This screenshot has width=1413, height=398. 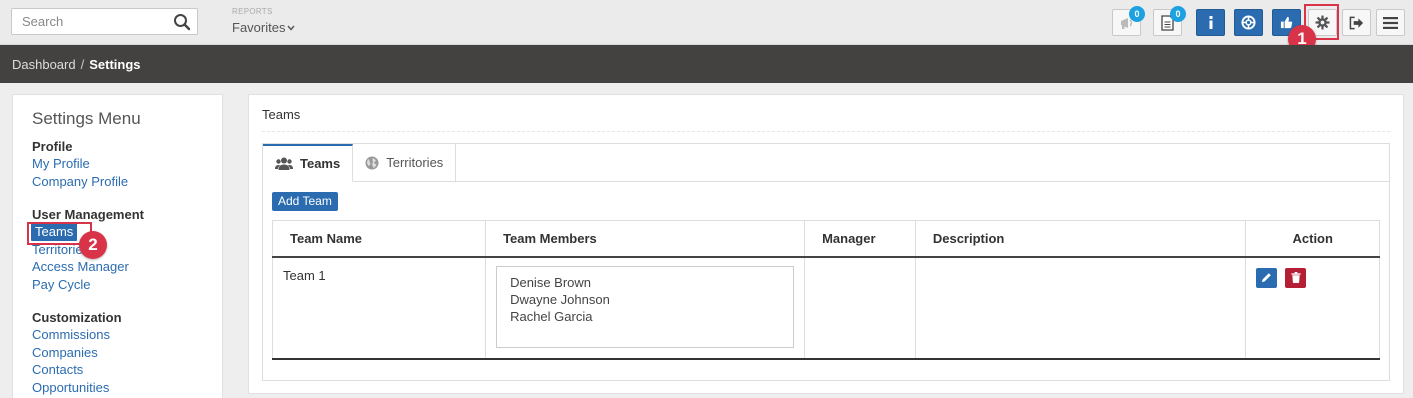 I want to click on globe-icon, so click(x=372, y=162).